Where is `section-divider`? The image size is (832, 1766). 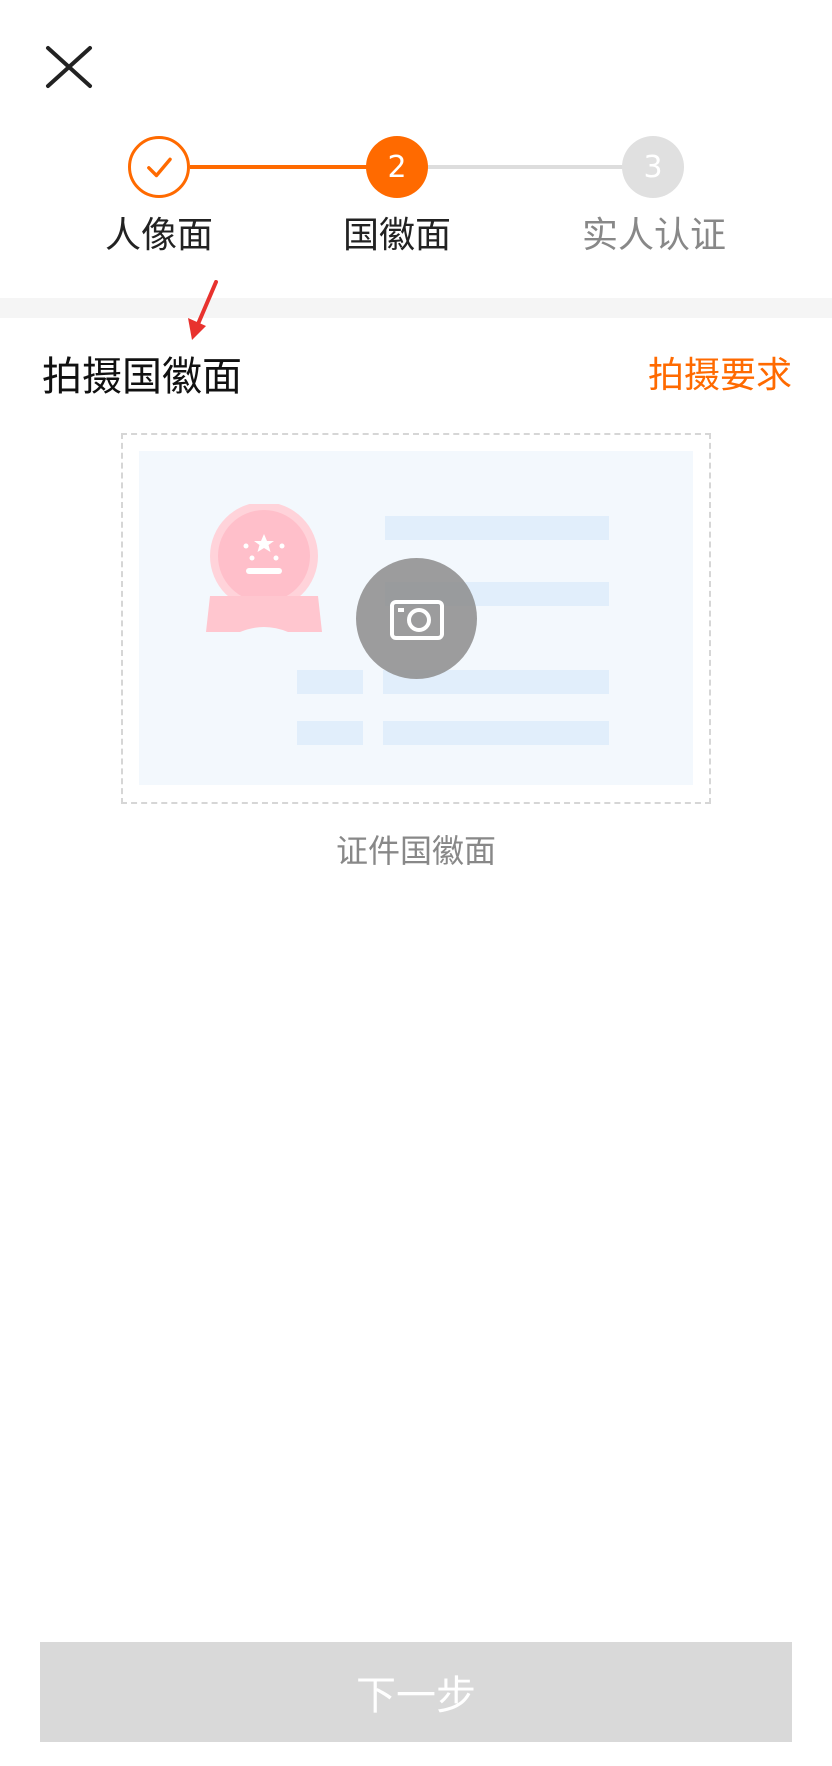
section-divider is located at coordinates (416, 308).